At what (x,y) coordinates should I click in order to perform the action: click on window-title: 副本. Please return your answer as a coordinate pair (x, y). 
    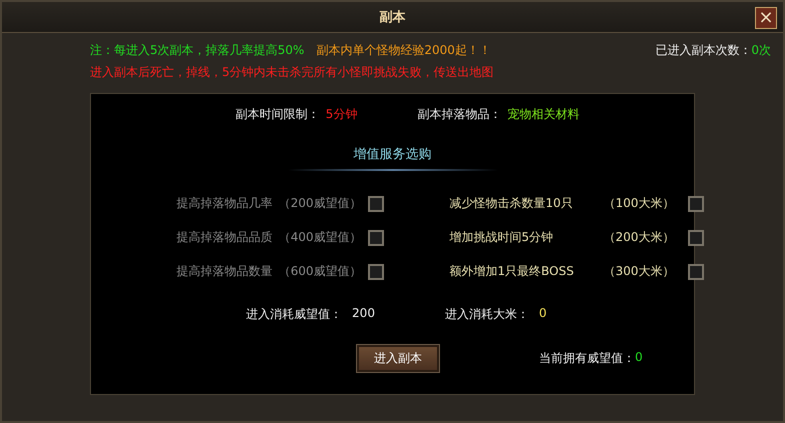
    Looking at the image, I should click on (393, 17).